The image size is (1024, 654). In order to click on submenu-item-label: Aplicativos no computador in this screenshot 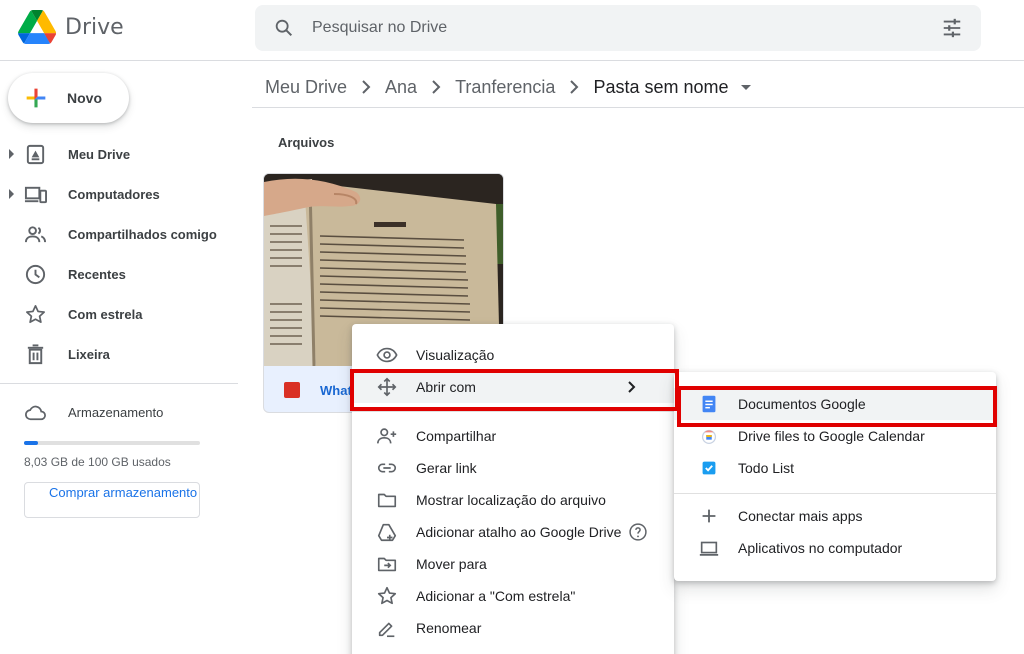, I will do `click(820, 548)`.